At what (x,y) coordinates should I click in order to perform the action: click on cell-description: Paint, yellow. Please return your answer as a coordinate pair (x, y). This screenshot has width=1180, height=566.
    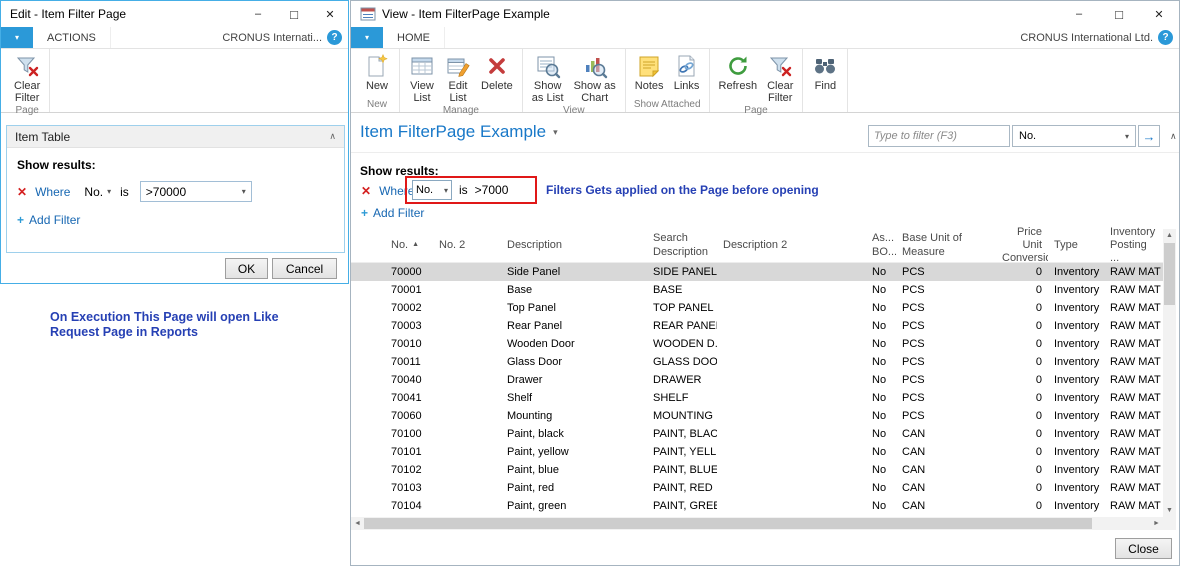
    Looking at the image, I should click on (574, 452).